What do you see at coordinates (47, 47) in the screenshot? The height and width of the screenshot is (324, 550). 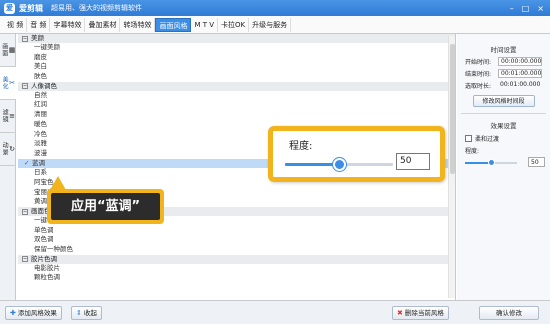 I see `list-item-label: 一键美颜` at bounding box center [47, 47].